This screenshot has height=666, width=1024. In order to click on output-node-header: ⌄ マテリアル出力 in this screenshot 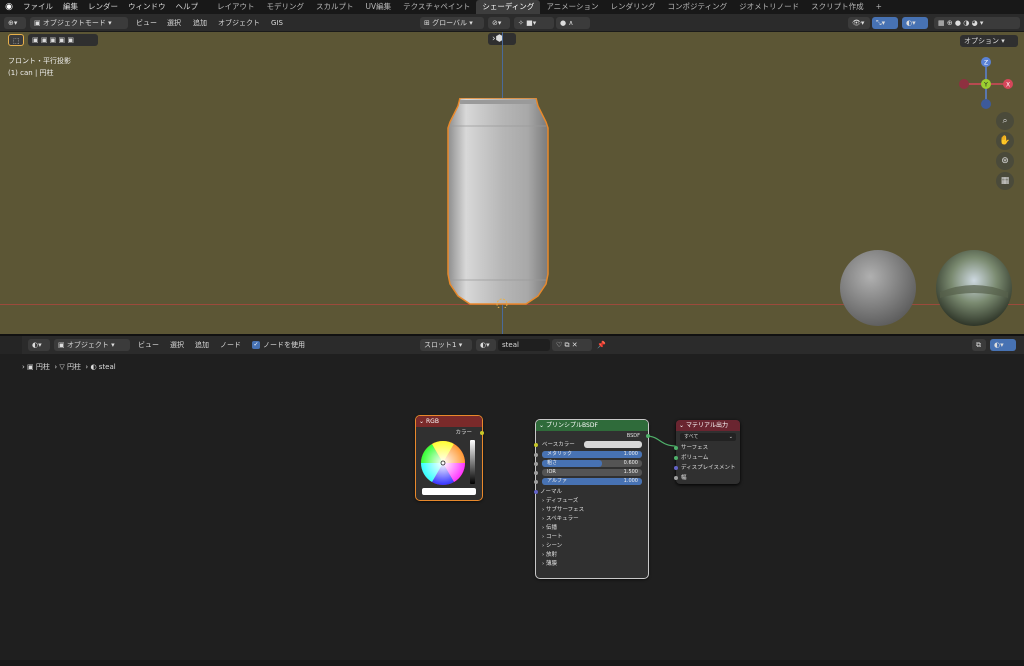, I will do `click(708, 425)`.